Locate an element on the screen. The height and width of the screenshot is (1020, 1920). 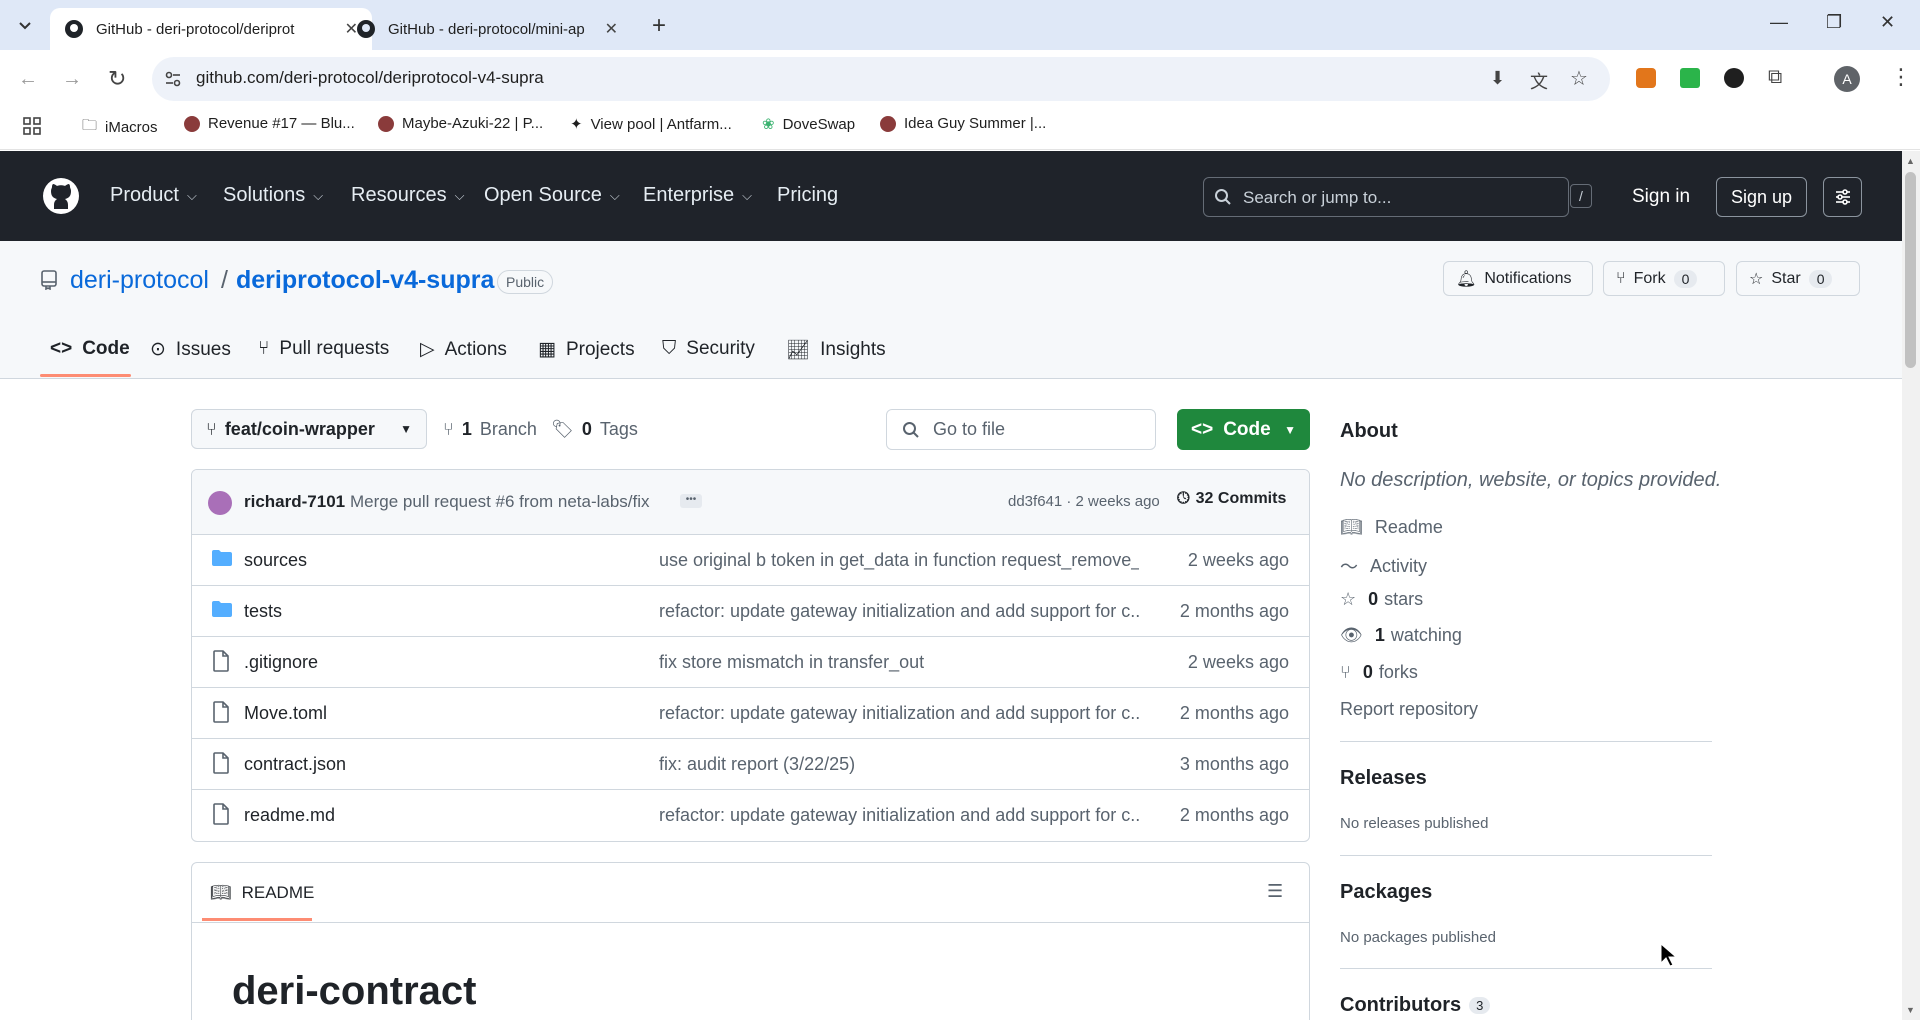
packages-heading: Packages is located at coordinates (1386, 892).